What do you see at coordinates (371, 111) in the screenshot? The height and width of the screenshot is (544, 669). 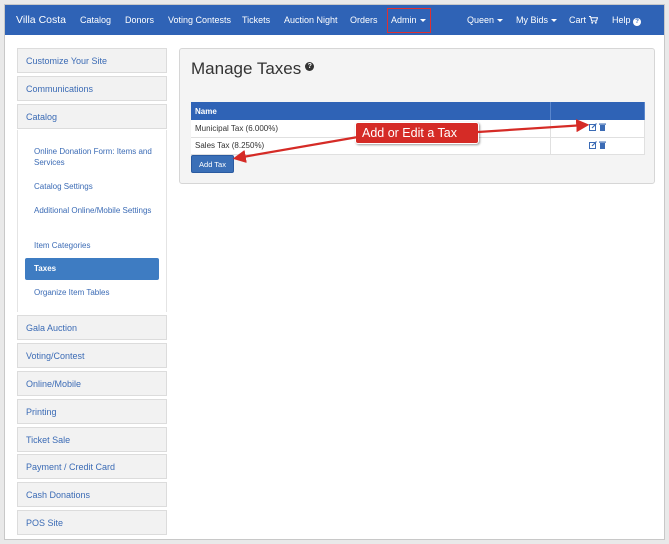 I see `column-header-name: Name` at bounding box center [371, 111].